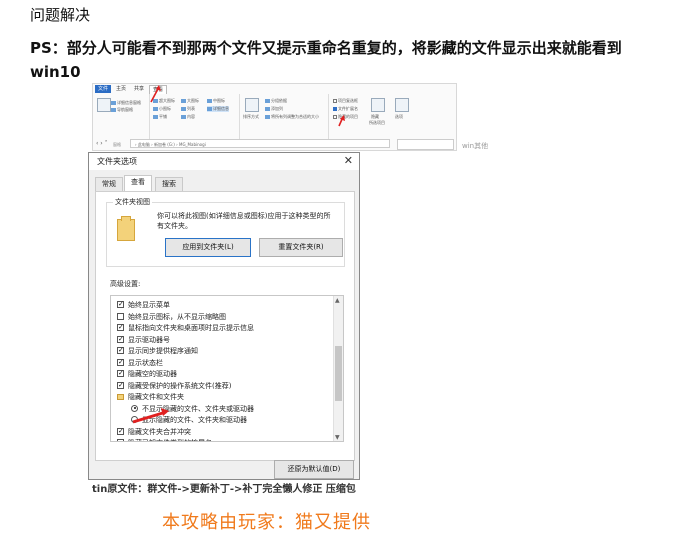  Describe the element at coordinates (132, 202) in the screenshot. I see `folder-views-label: 文件夹视图` at that location.